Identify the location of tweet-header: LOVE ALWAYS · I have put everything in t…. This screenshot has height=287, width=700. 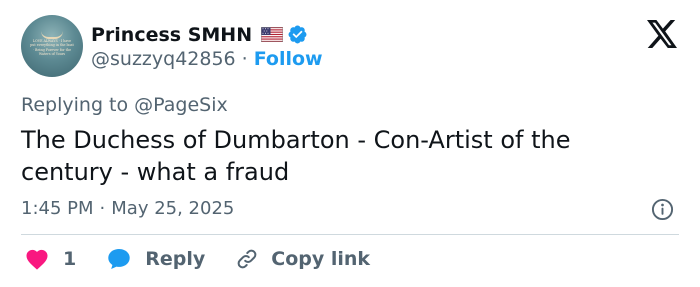
(172, 46).